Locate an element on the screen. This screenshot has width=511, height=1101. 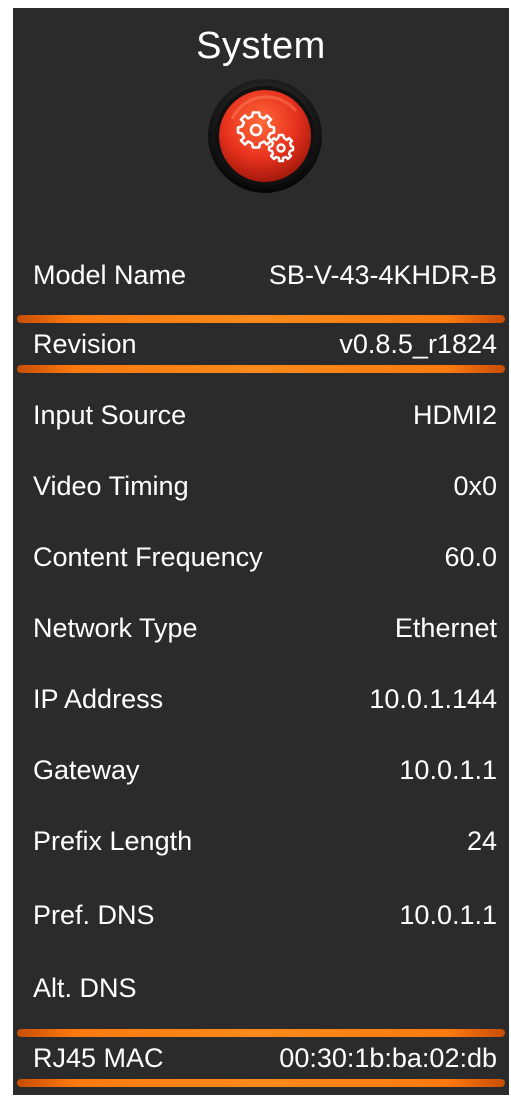
row-rj45-mac: RJ45 MAC 00:30:1b:ba:02:db is located at coordinates (261, 1058).